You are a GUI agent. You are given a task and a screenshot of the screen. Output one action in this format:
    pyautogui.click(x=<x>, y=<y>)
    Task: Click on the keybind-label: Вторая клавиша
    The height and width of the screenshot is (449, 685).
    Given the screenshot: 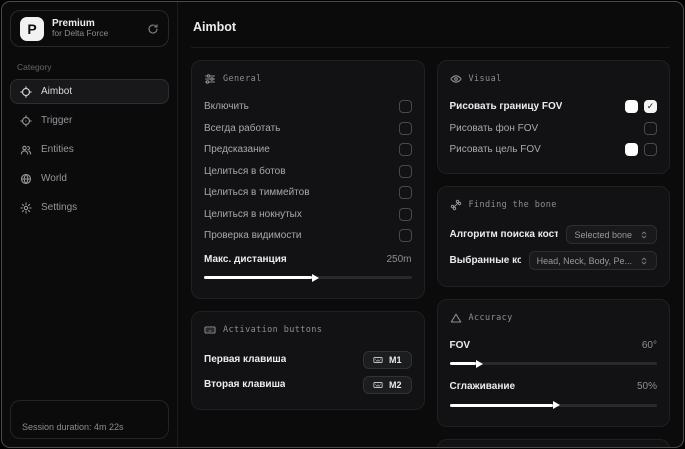 What is the action you would take?
    pyautogui.click(x=245, y=384)
    